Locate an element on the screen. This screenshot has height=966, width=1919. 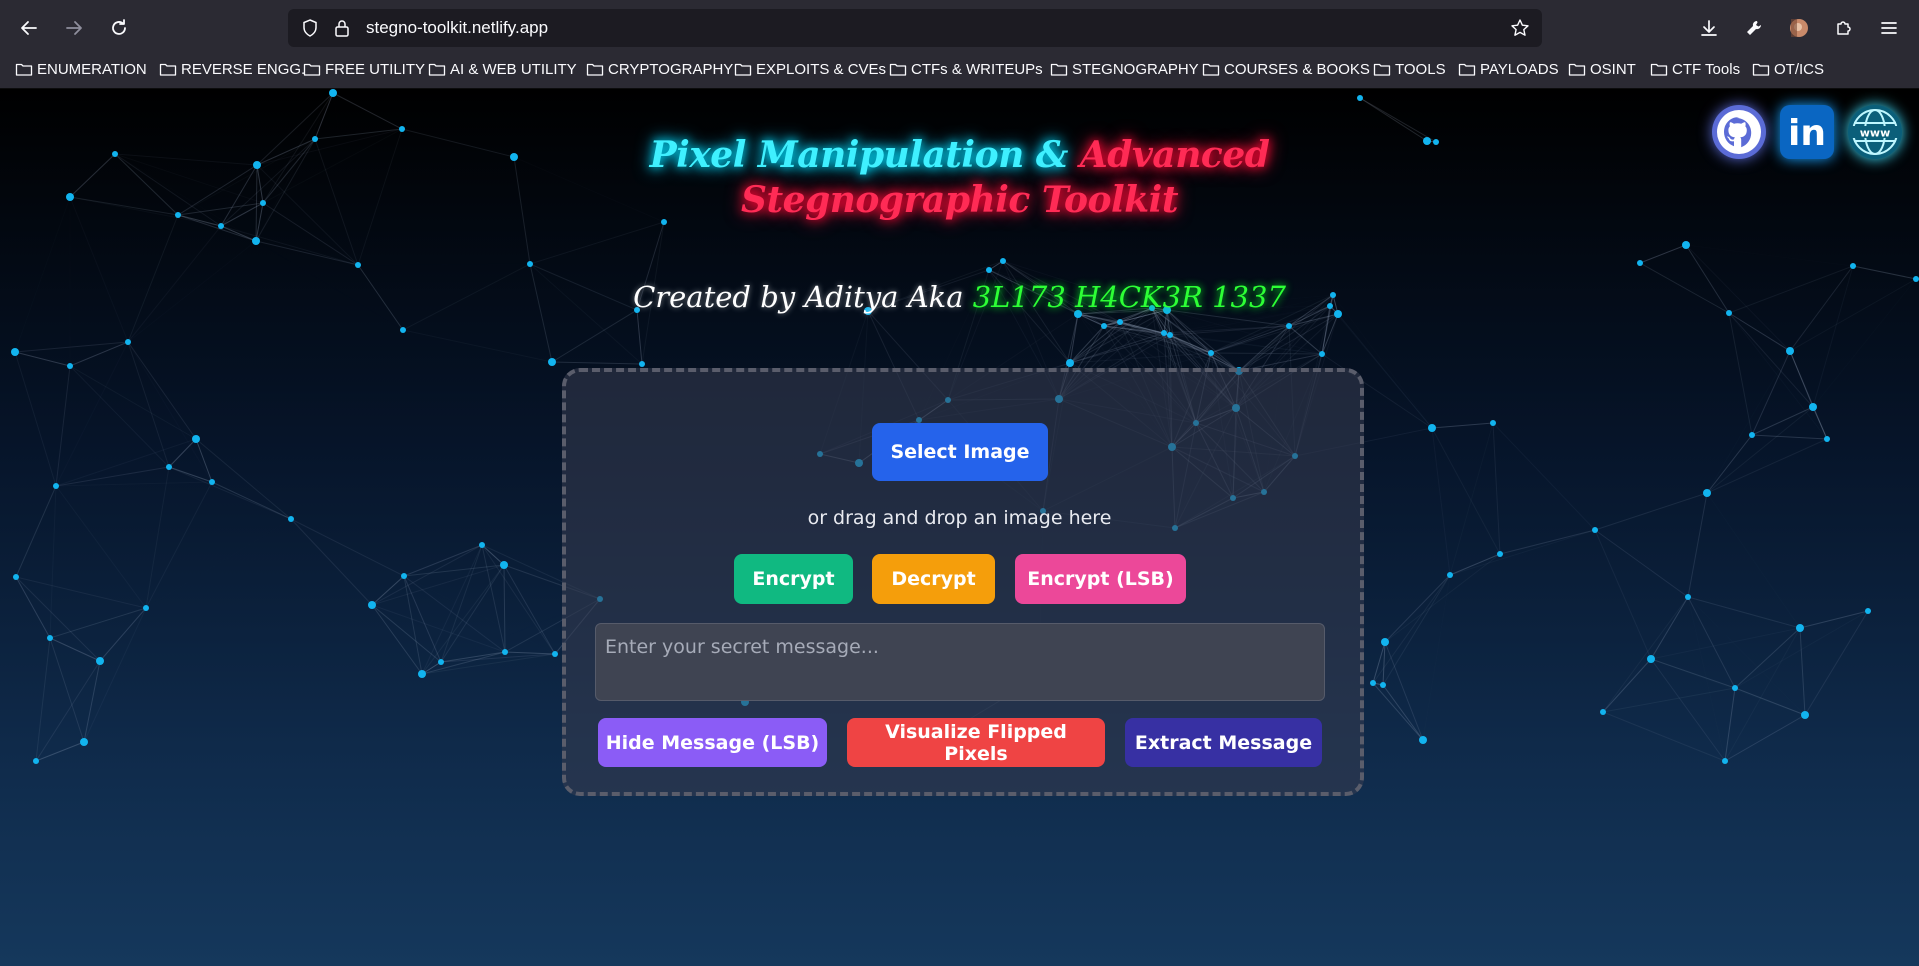
hide-message-button: Hide Message (LSB) is located at coordinates (712, 742).